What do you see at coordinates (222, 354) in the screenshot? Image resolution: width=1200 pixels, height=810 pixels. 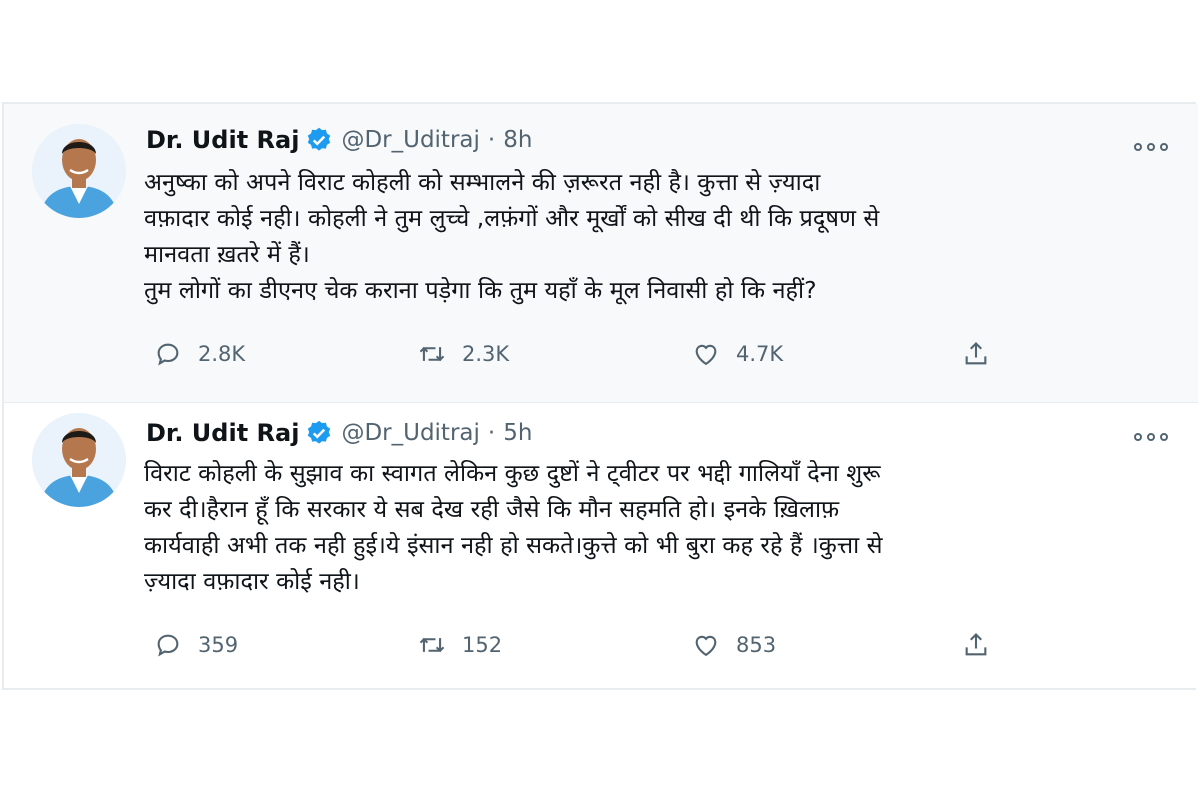 I see `reply-count: 2.8K` at bounding box center [222, 354].